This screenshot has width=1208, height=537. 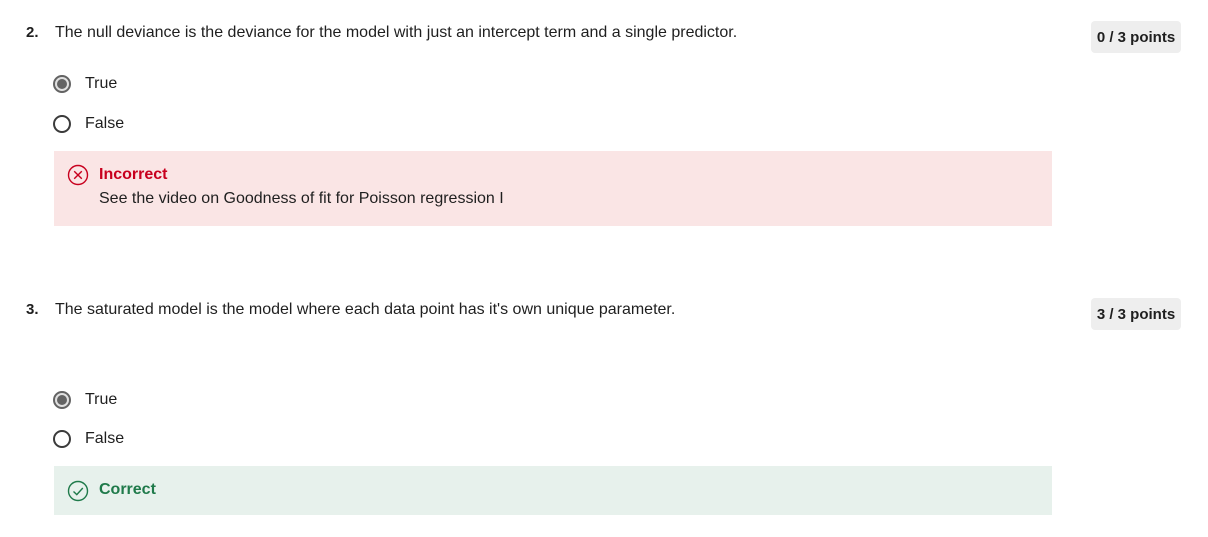 I want to click on feedback-correct: Correct, so click(x=553, y=490).